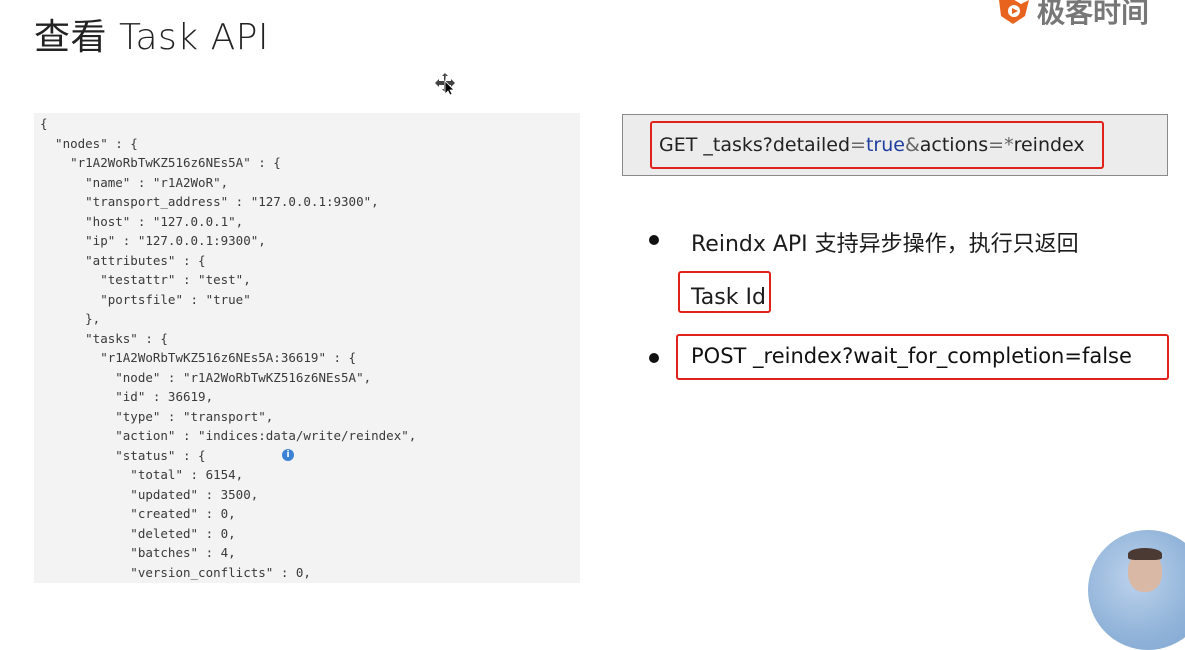  What do you see at coordinates (160, 162) in the screenshot?
I see `code-line: "r1A2WoRbTwKZ516z6NEs5A" : {` at bounding box center [160, 162].